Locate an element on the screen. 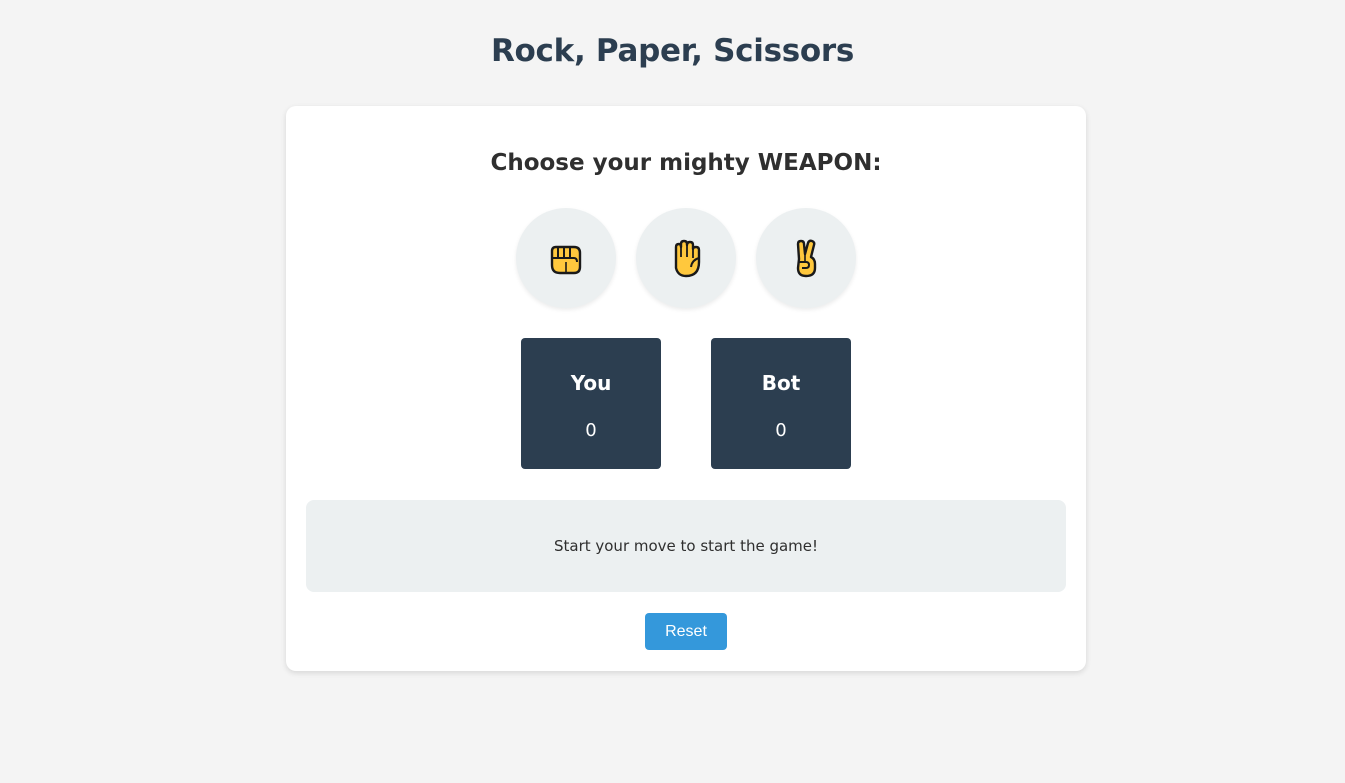  player-score: 0 is located at coordinates (591, 430).